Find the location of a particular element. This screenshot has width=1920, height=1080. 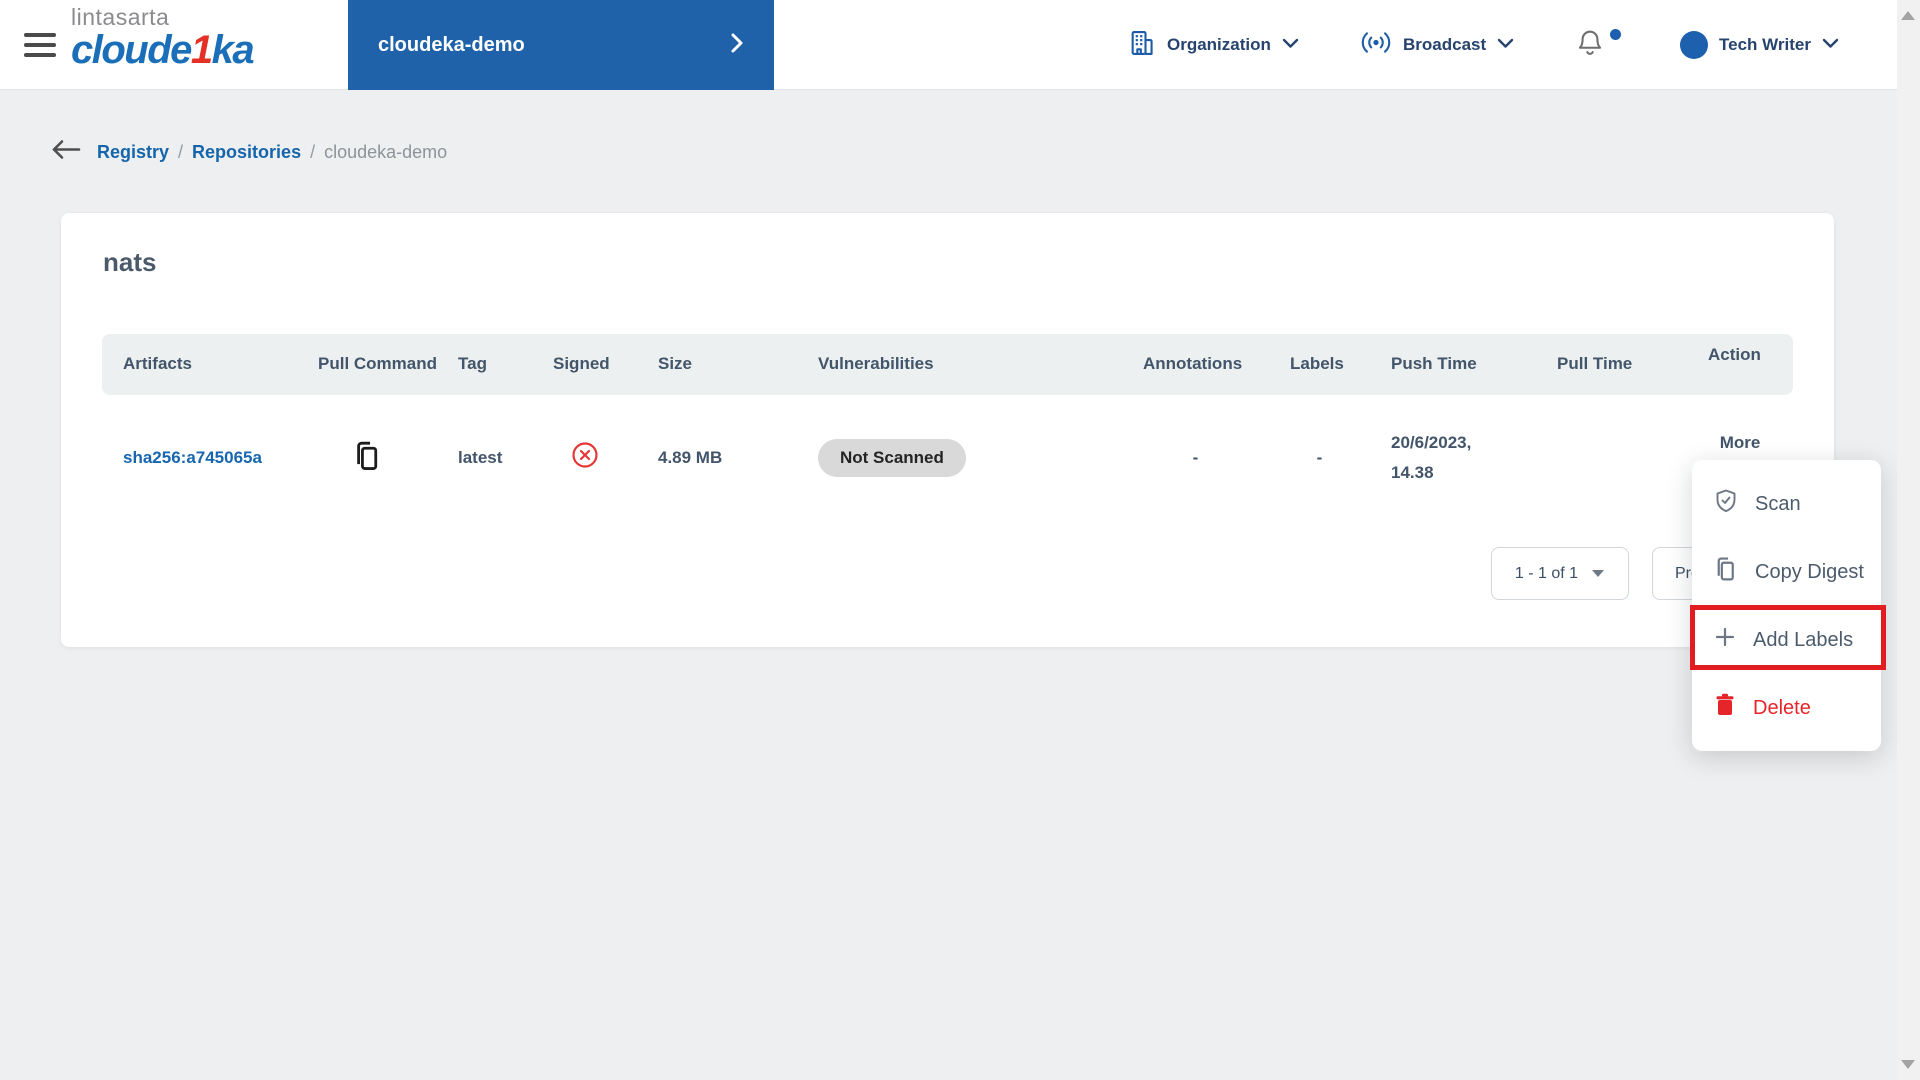

tag-cell: latest is located at coordinates (480, 457).